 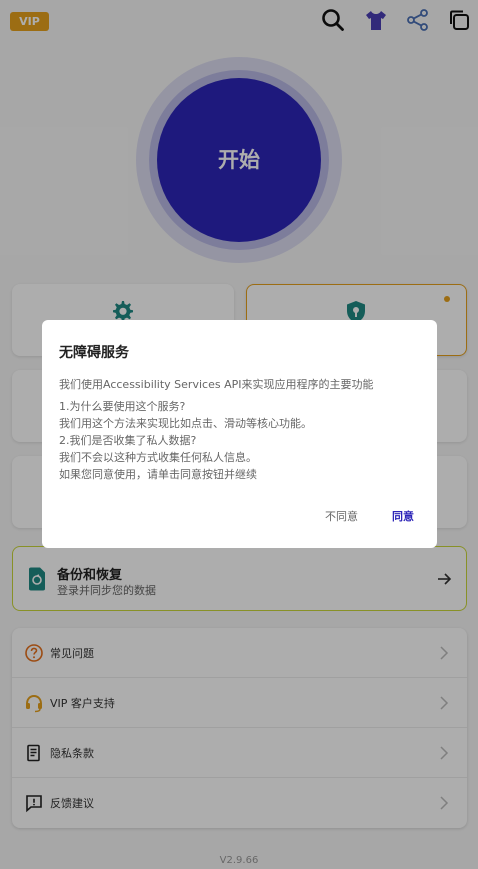 I want to click on accept-button: 同意, so click(x=403, y=516).